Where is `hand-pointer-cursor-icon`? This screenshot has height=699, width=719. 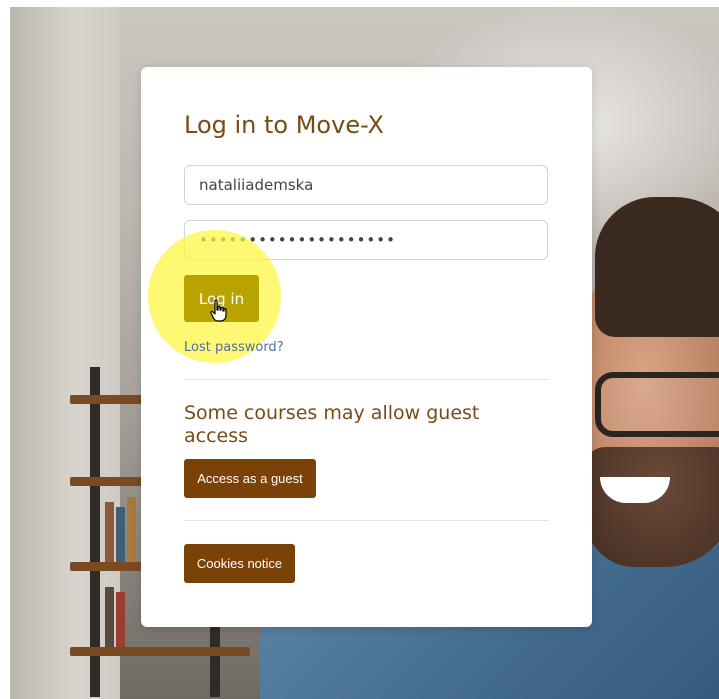 hand-pointer-cursor-icon is located at coordinates (218, 310).